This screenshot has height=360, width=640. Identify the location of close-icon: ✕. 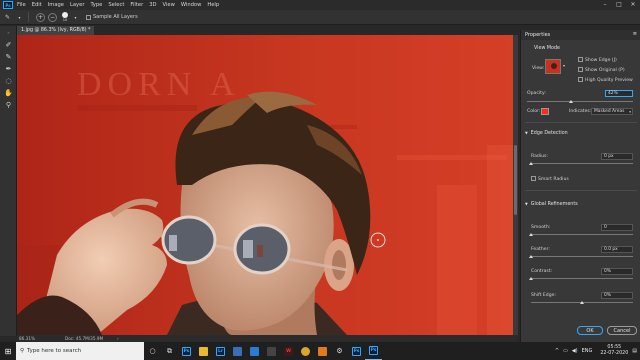
(633, 5).